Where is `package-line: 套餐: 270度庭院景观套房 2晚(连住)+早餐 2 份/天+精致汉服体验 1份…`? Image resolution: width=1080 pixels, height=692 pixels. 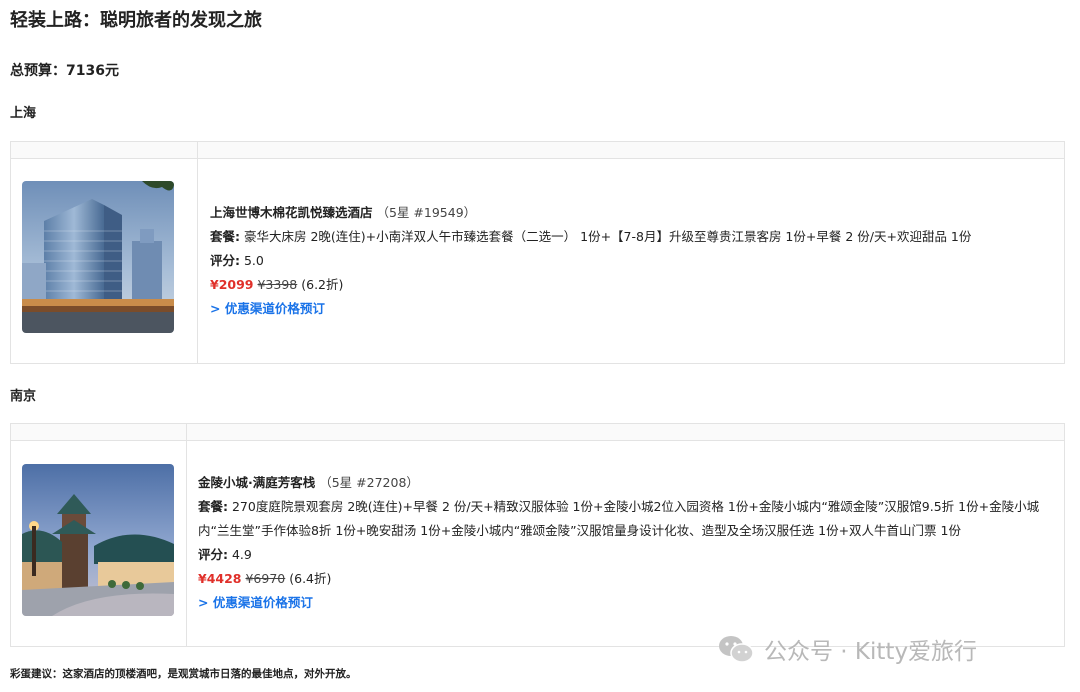 package-line: 套餐: 270度庭院景观套房 2晚(连住)+早餐 2 份/天+精致汉服体验 1份… is located at coordinates (623, 519).